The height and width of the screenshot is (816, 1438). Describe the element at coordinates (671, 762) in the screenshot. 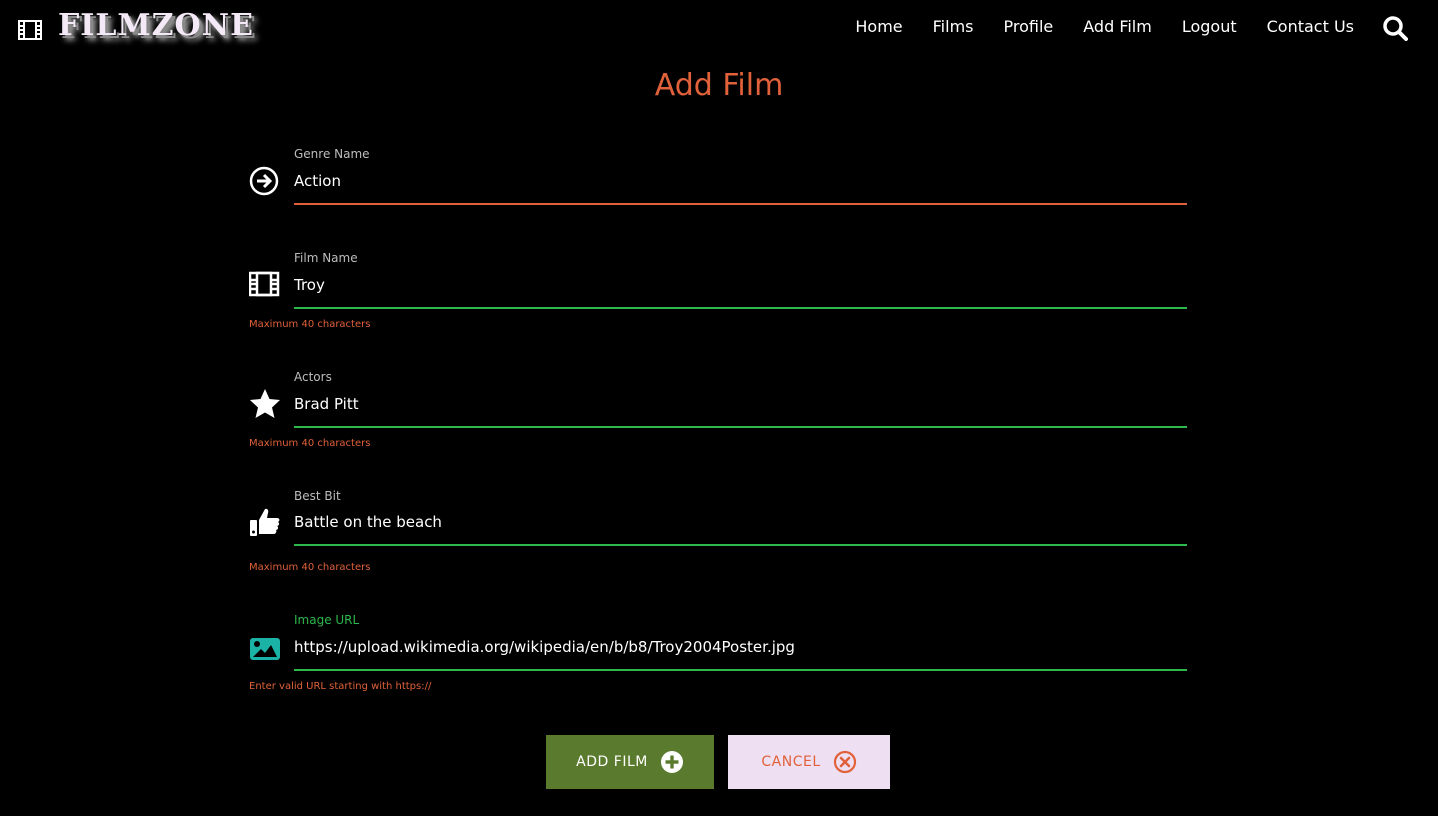

I see `plus-circle-icon` at that location.